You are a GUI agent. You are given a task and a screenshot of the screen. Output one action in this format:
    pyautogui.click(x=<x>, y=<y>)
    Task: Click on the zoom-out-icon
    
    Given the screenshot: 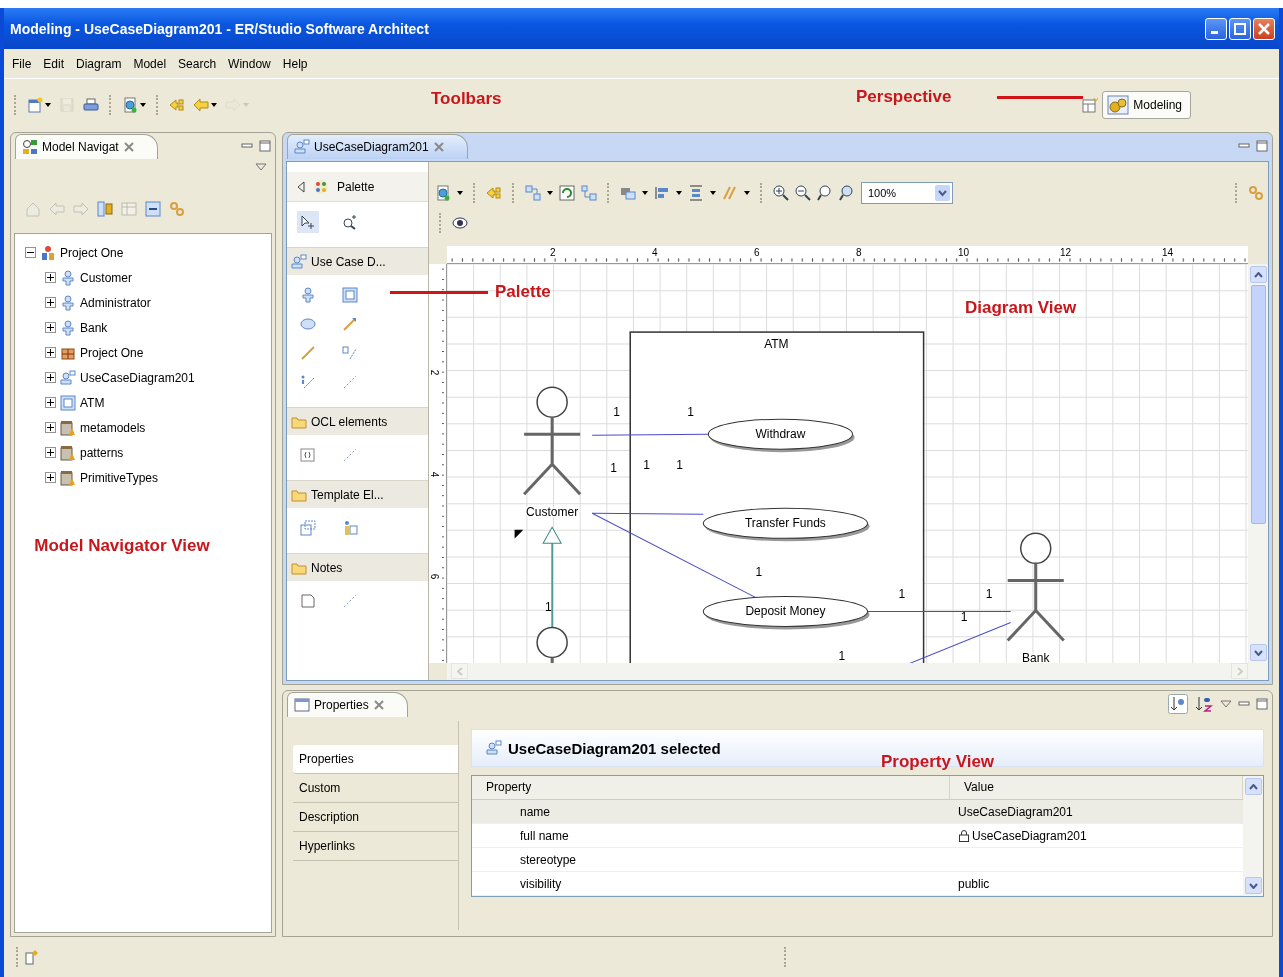 What is the action you would take?
    pyautogui.click(x=803, y=193)
    